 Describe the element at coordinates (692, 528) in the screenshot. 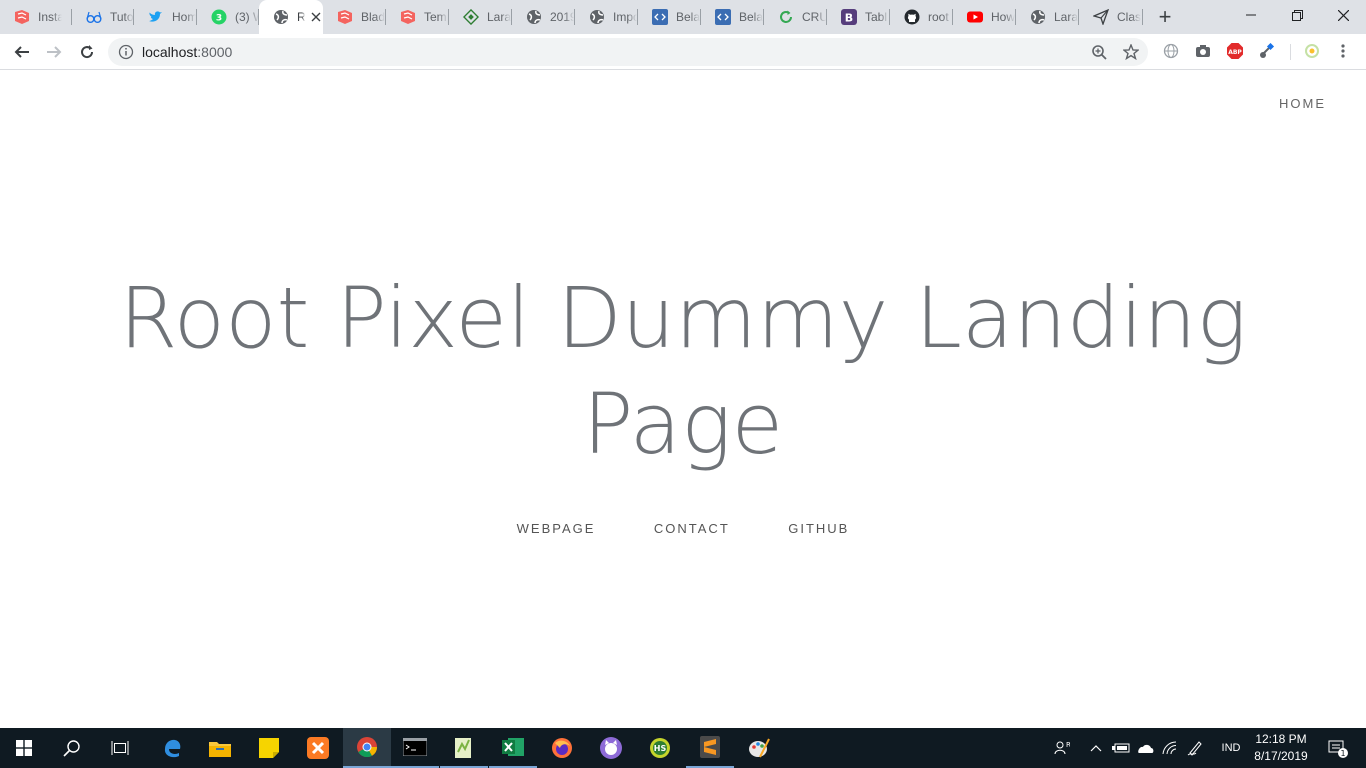

I see `contact-link: CONTACT` at that location.